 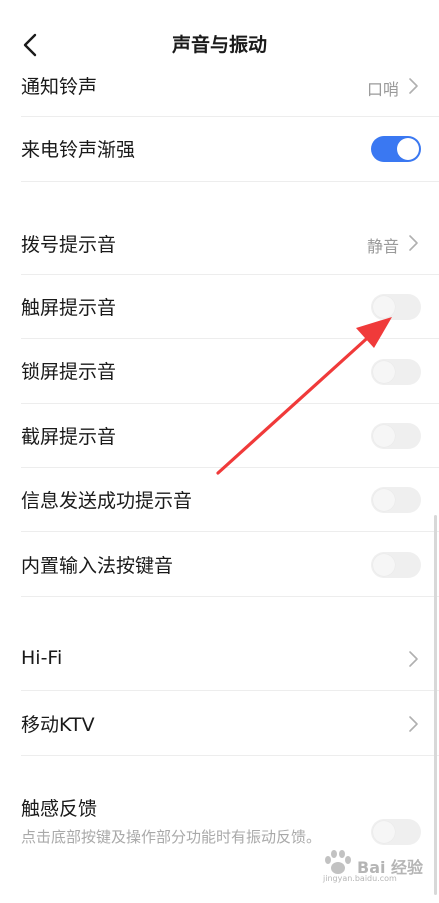 What do you see at coordinates (396, 307) in the screenshot?
I see `touch-sound-toggle` at bounding box center [396, 307].